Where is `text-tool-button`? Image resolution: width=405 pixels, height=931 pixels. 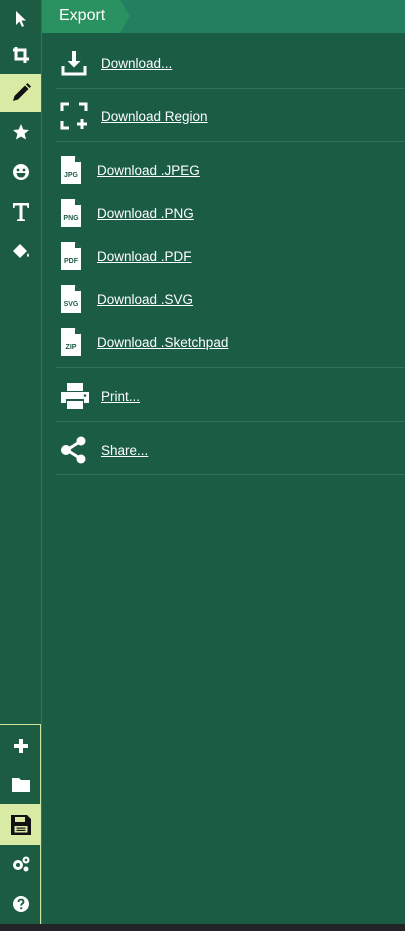 text-tool-button is located at coordinates (20, 212).